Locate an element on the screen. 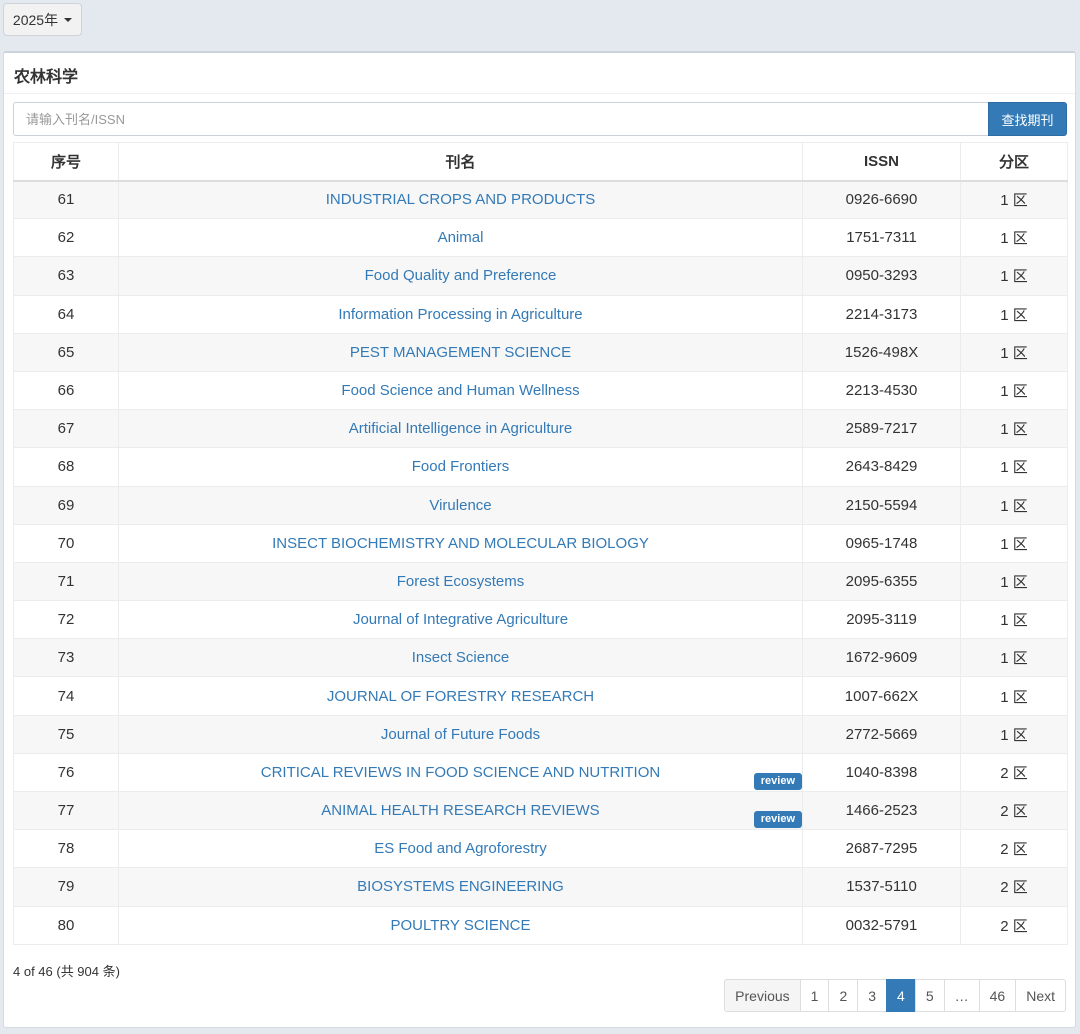  row-name-cell: INDUSTRIAL CROPS AND PRODUCTS is located at coordinates (460, 199).